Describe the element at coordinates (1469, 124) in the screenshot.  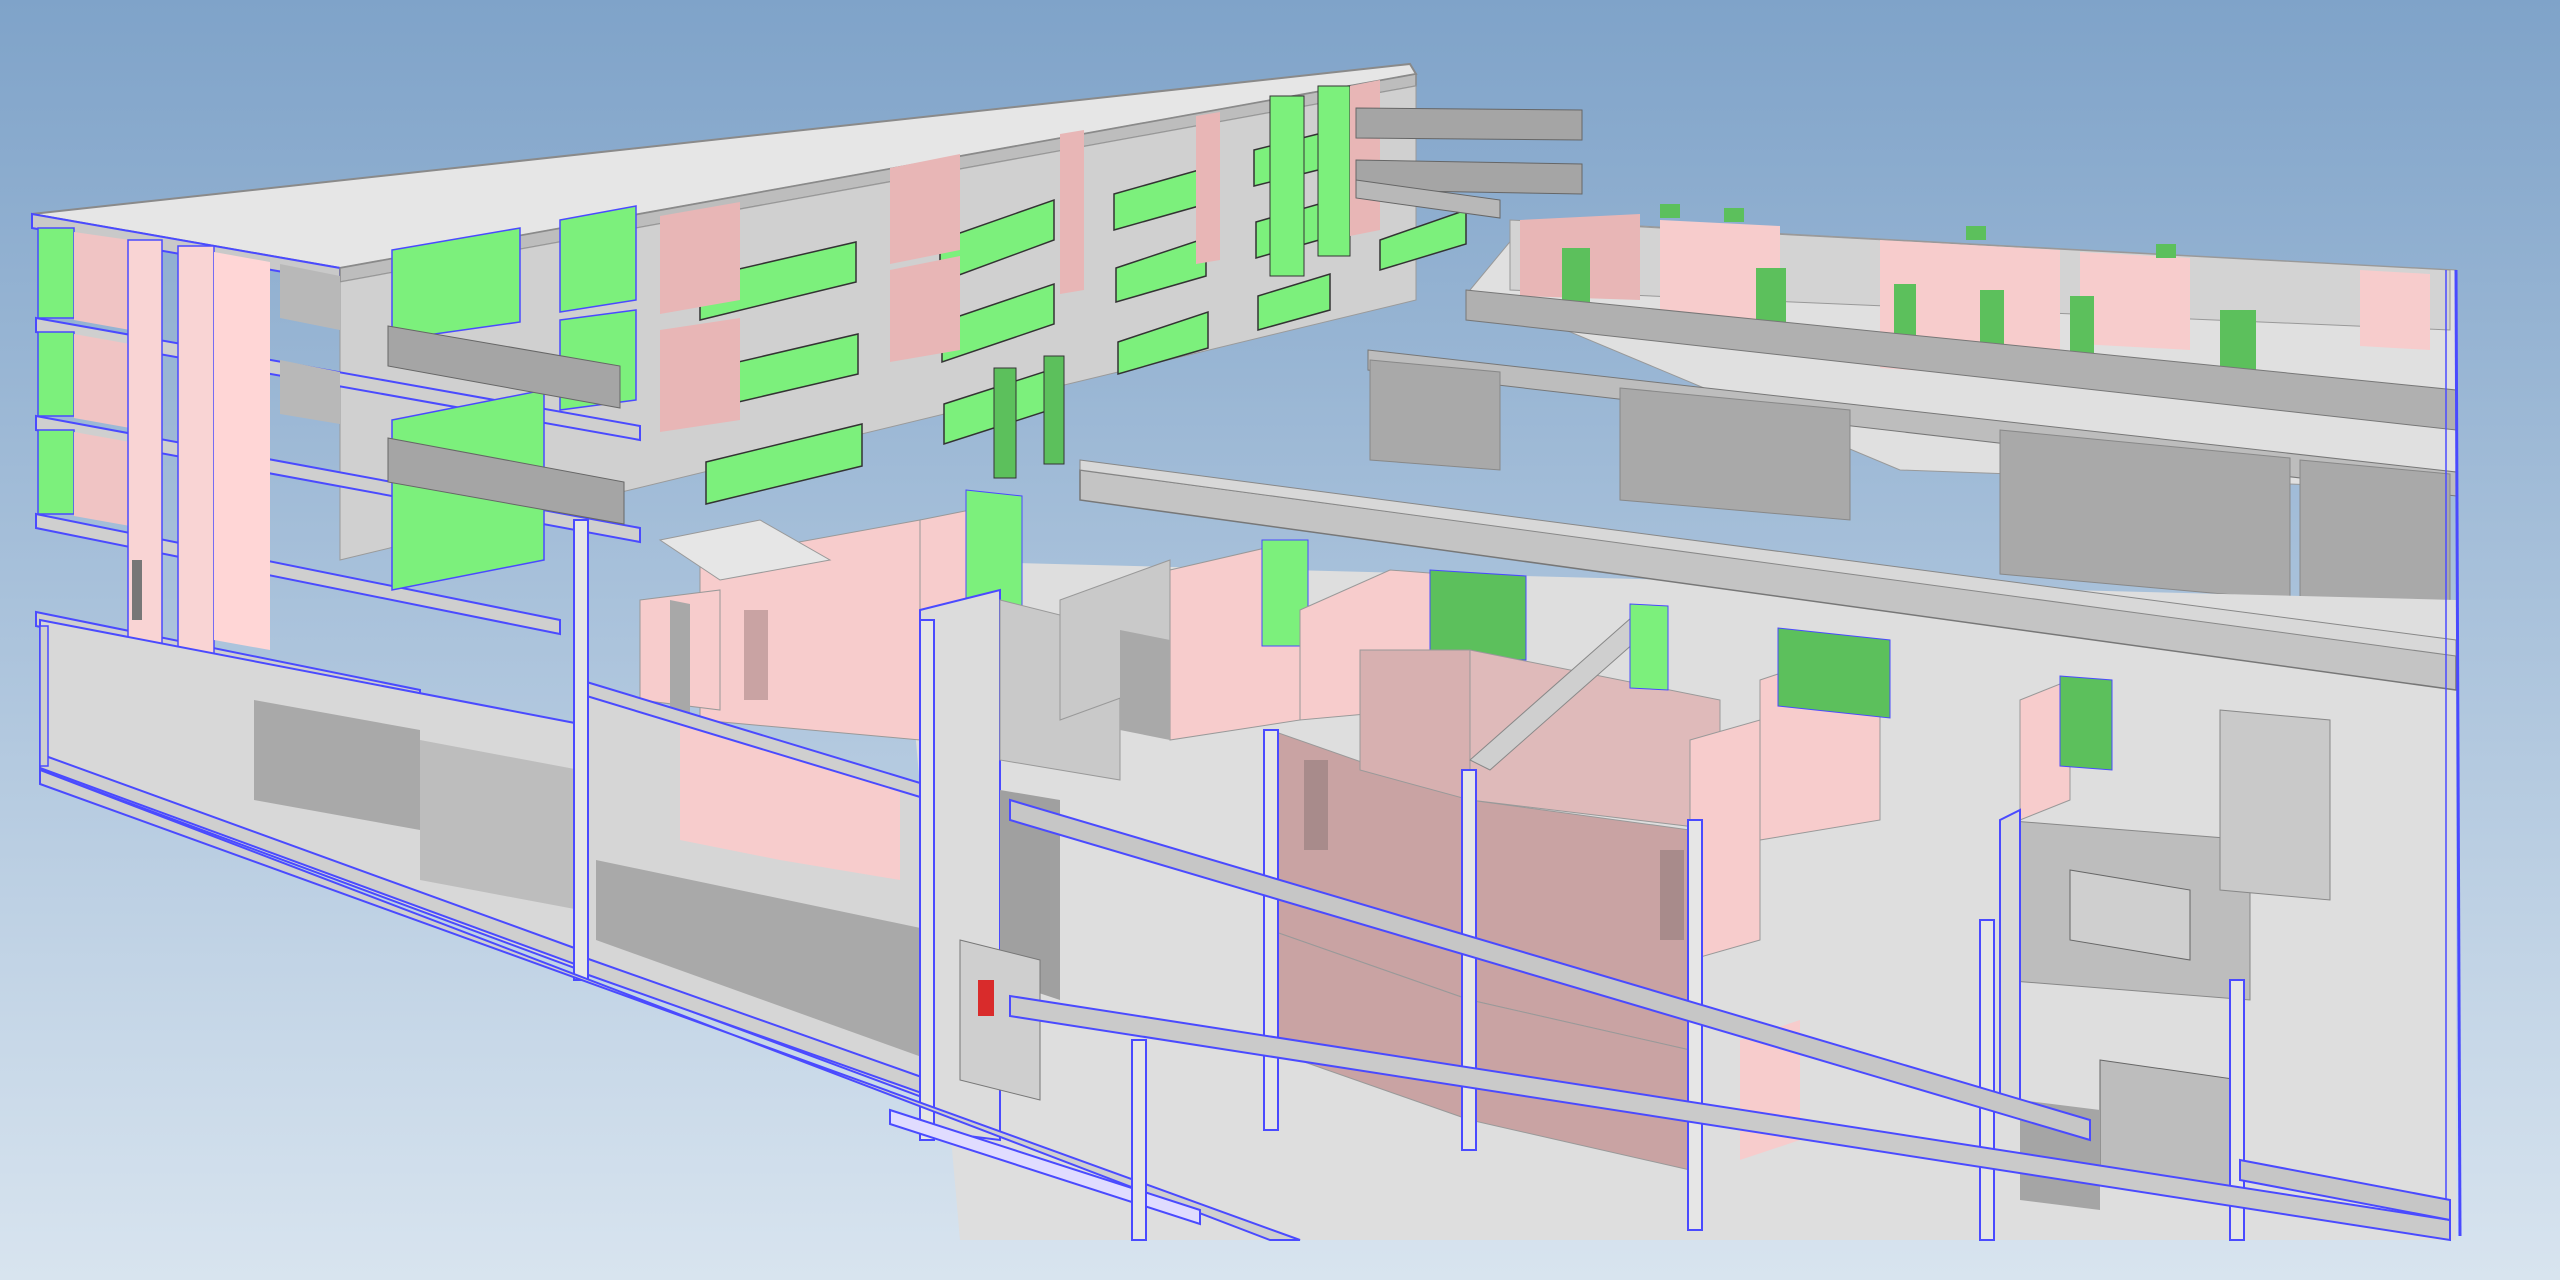
I see `floor-slab` at that location.